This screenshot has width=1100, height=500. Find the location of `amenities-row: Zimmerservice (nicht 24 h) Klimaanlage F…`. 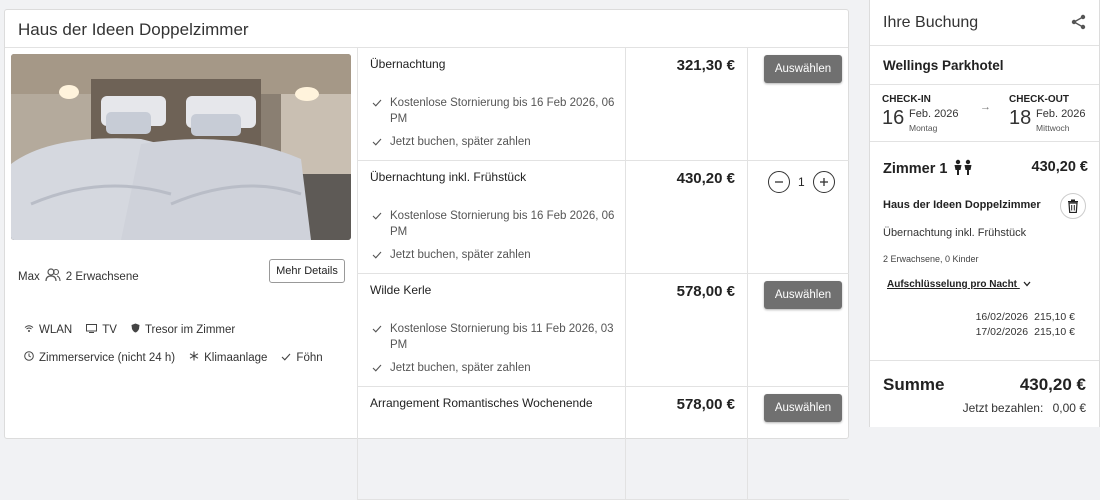

amenities-row: Zimmerservice (nicht 24 h) Klimaanlage F… is located at coordinates (189, 357).